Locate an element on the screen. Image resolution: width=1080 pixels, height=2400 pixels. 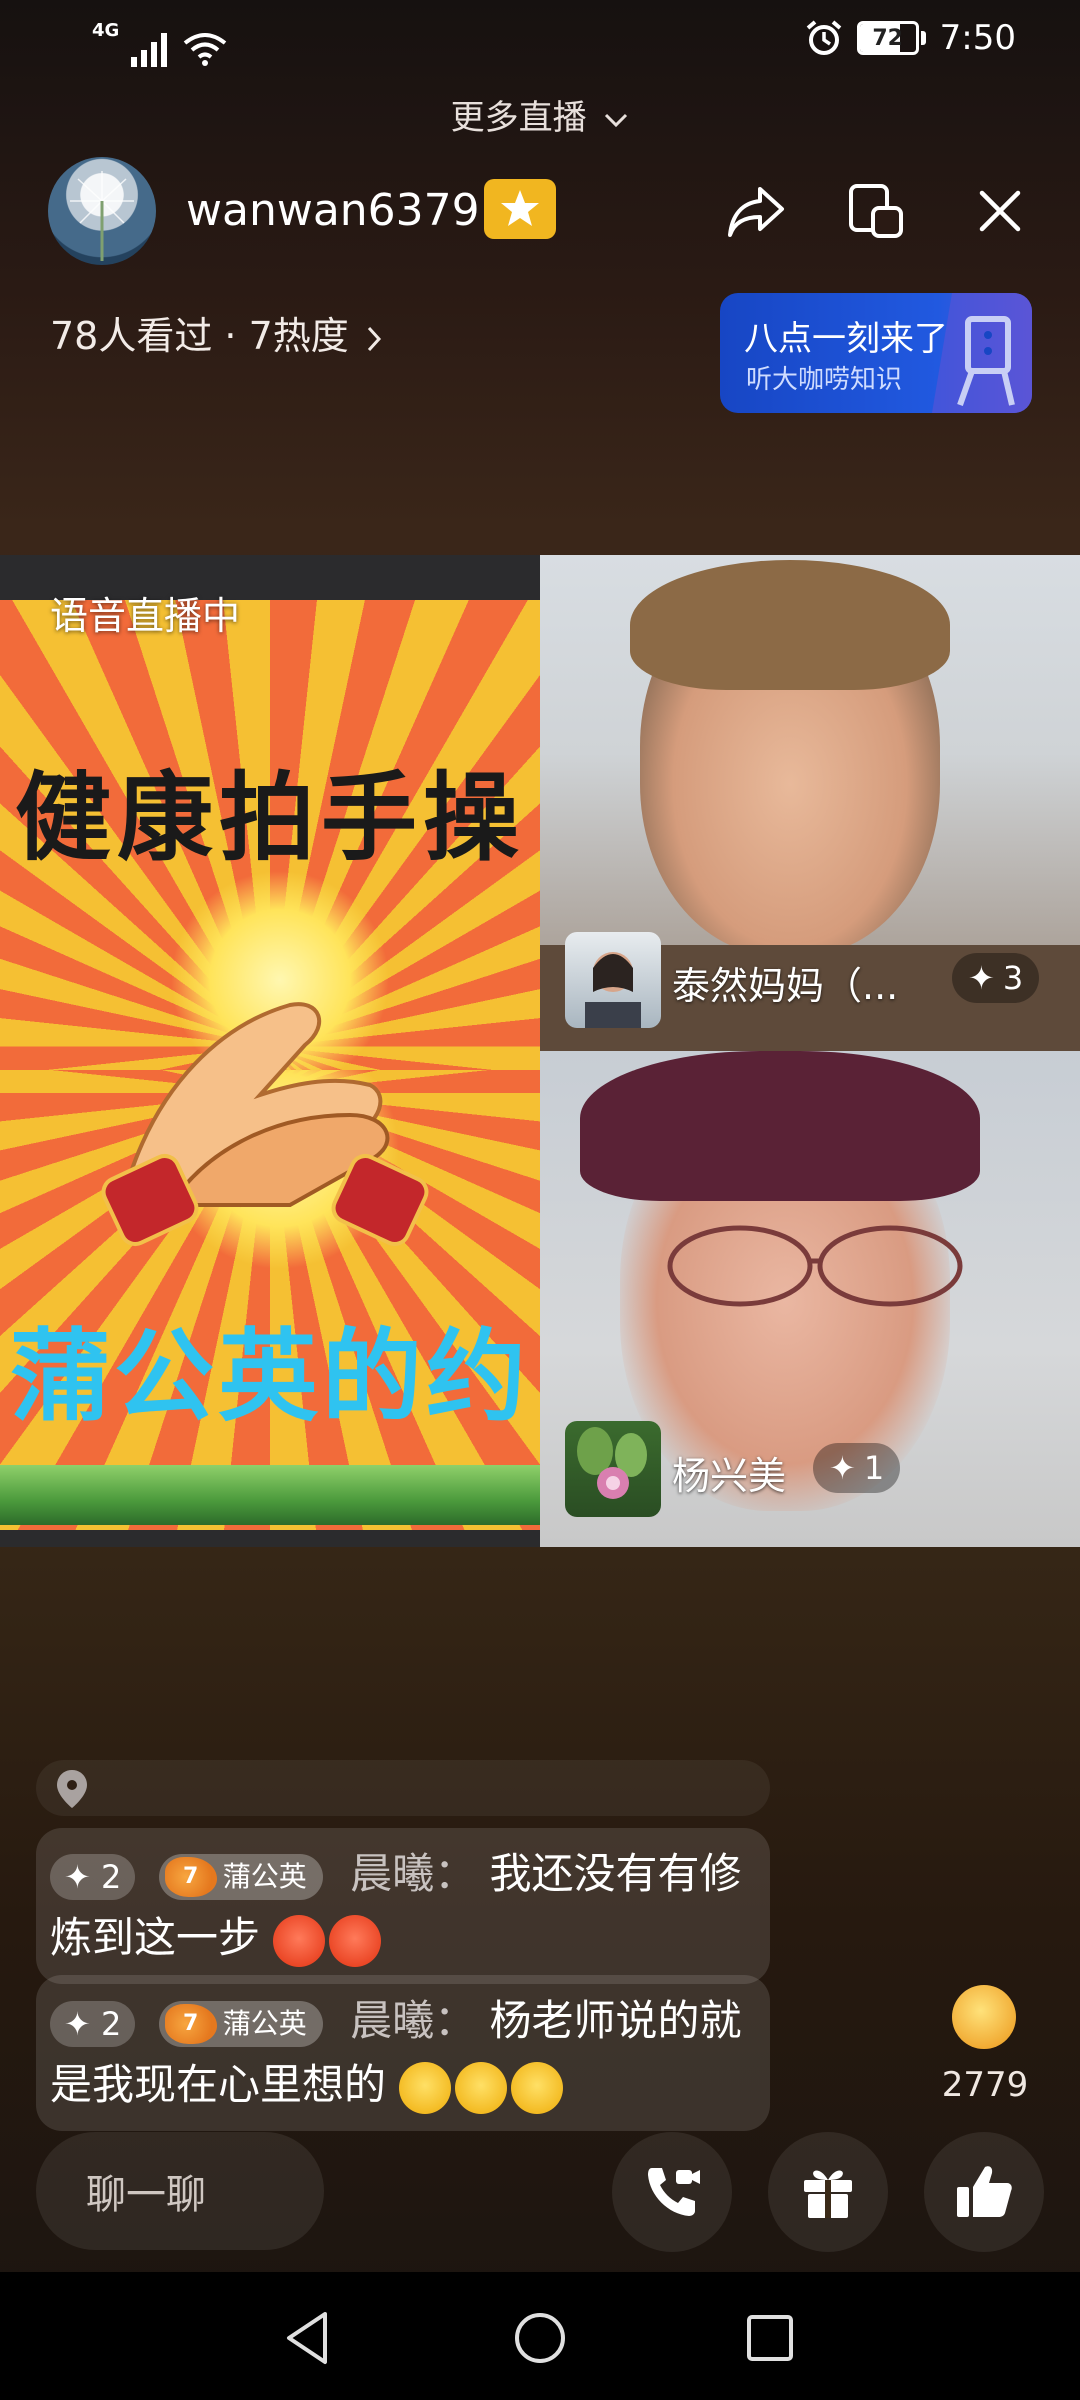
status-right: 72 7:50 is located at coordinates (910, 38).